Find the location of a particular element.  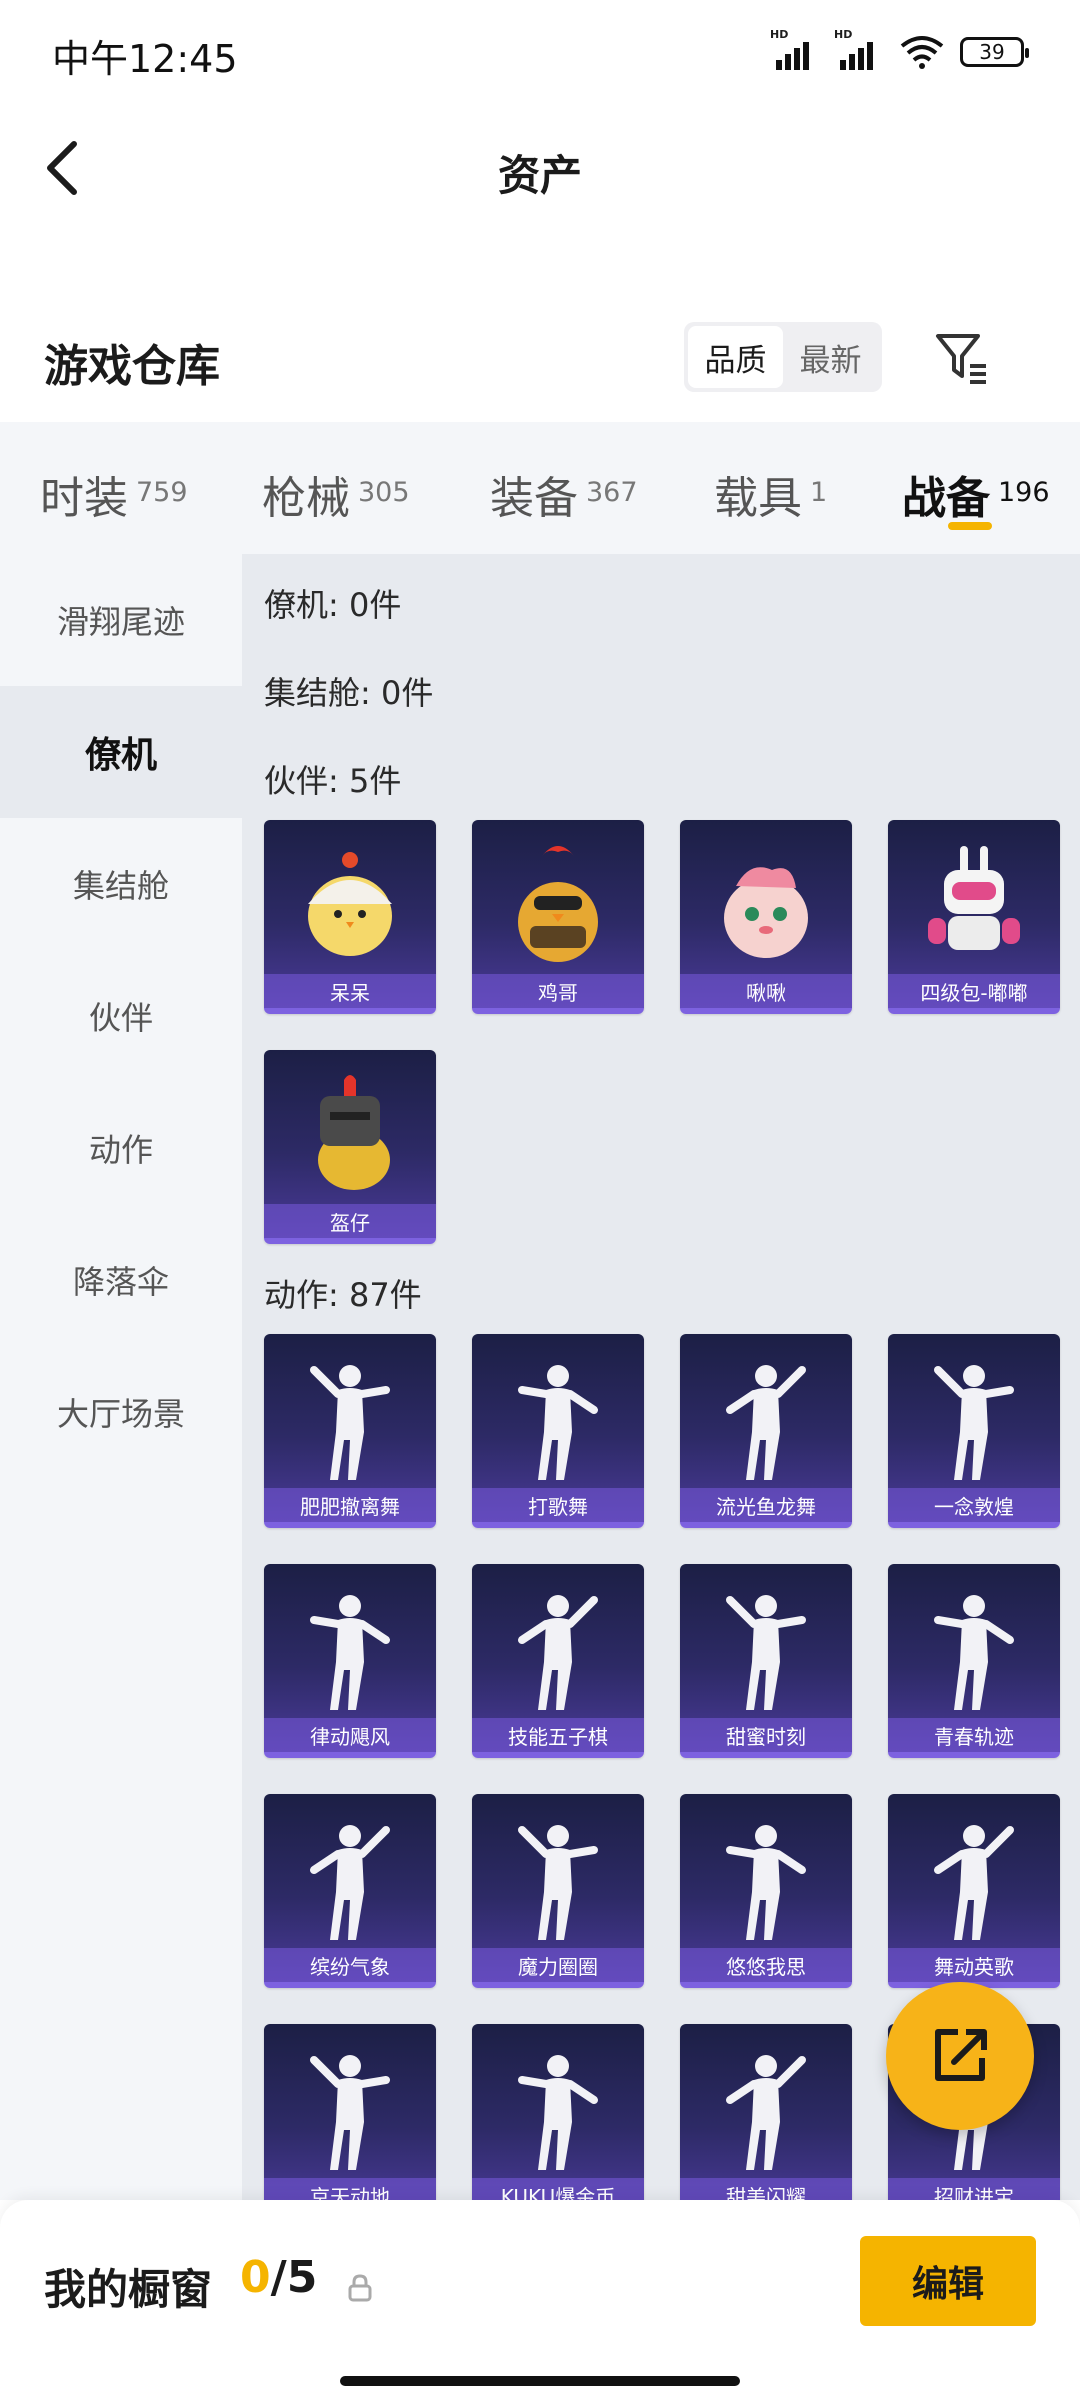

warehouse-header: 游戏仓库 品质 最新 is located at coordinates (540, 360).